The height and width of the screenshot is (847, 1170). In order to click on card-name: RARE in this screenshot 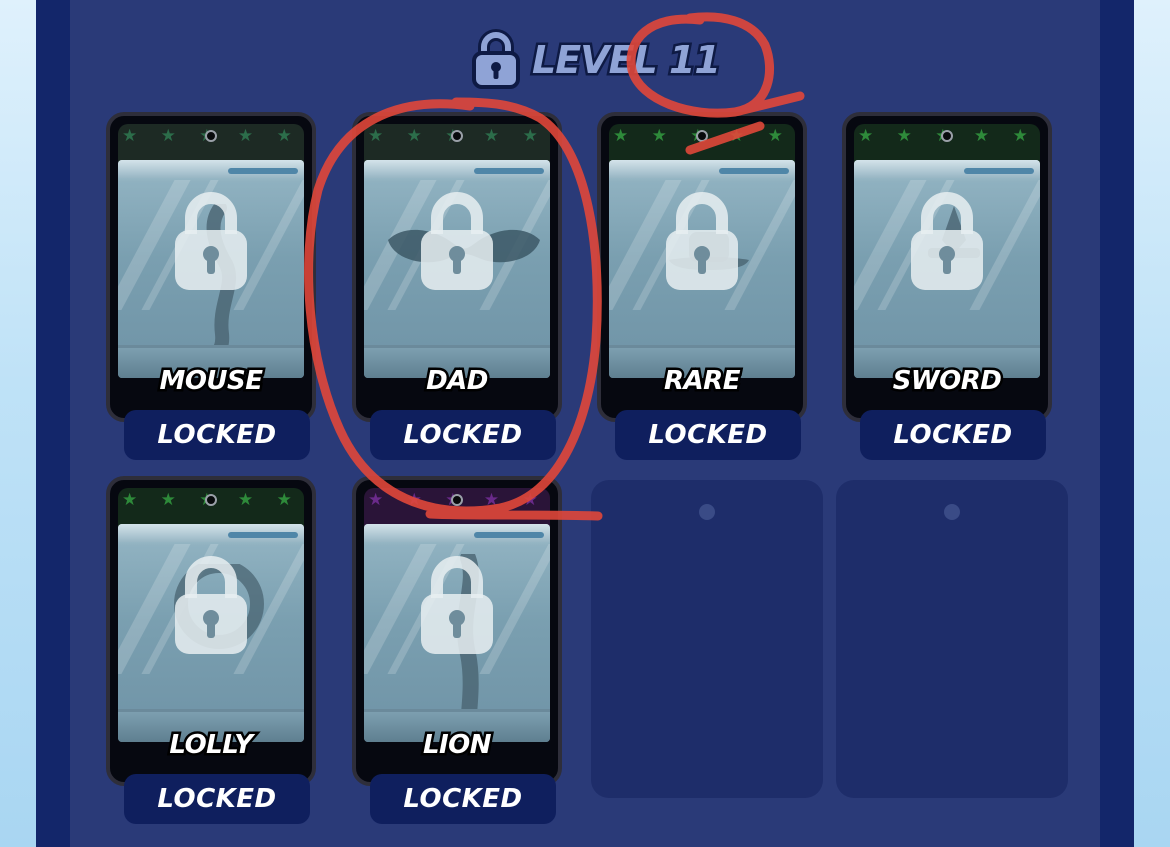, I will do `click(702, 381)`.